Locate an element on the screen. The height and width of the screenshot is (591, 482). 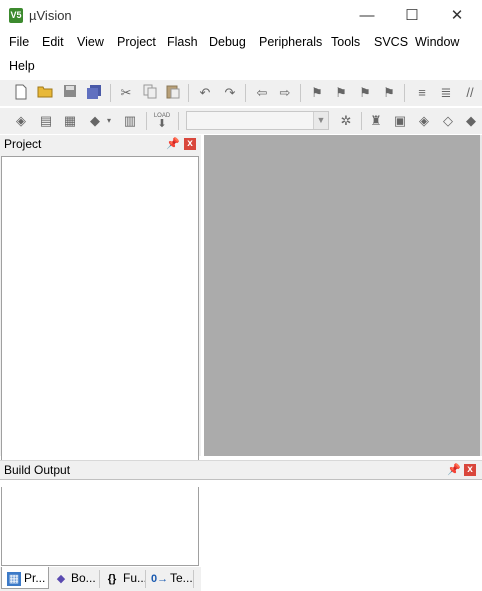
menu-help: Help is located at coordinates (22, 66).